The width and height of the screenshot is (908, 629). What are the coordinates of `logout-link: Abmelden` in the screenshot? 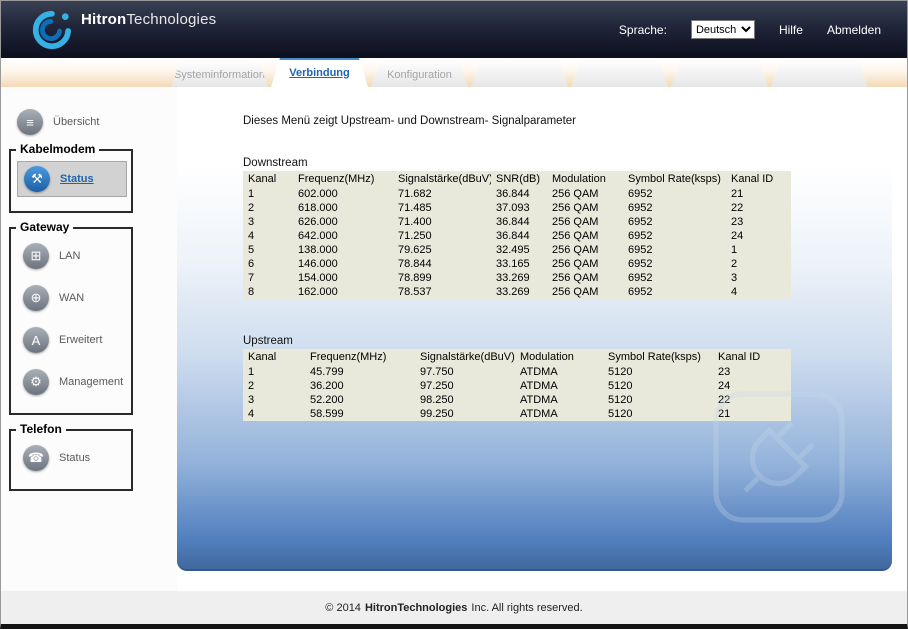 It's located at (854, 30).